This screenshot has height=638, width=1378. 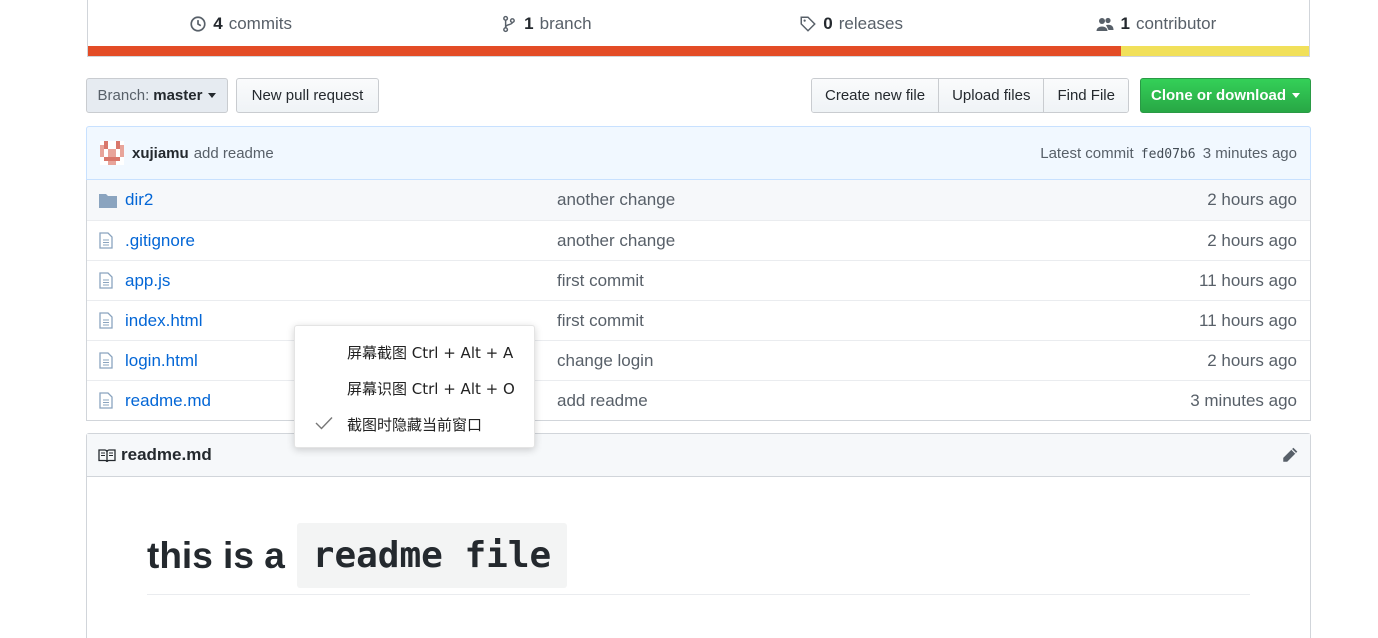 I want to click on file-name-link: app.js, so click(x=341, y=281).